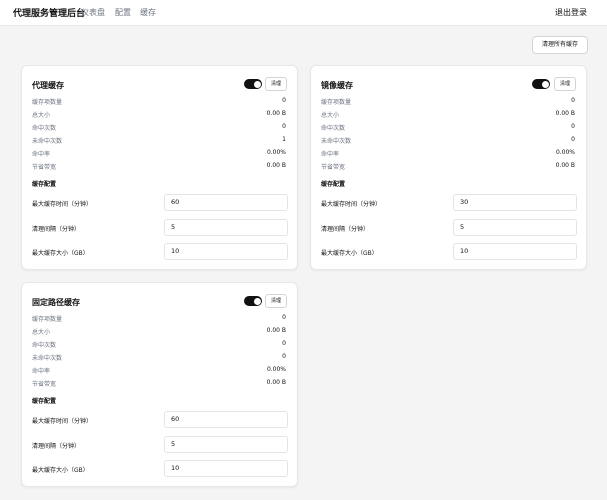 This screenshot has height=500, width=607. I want to click on card-title: 代理缓存, so click(48, 85).